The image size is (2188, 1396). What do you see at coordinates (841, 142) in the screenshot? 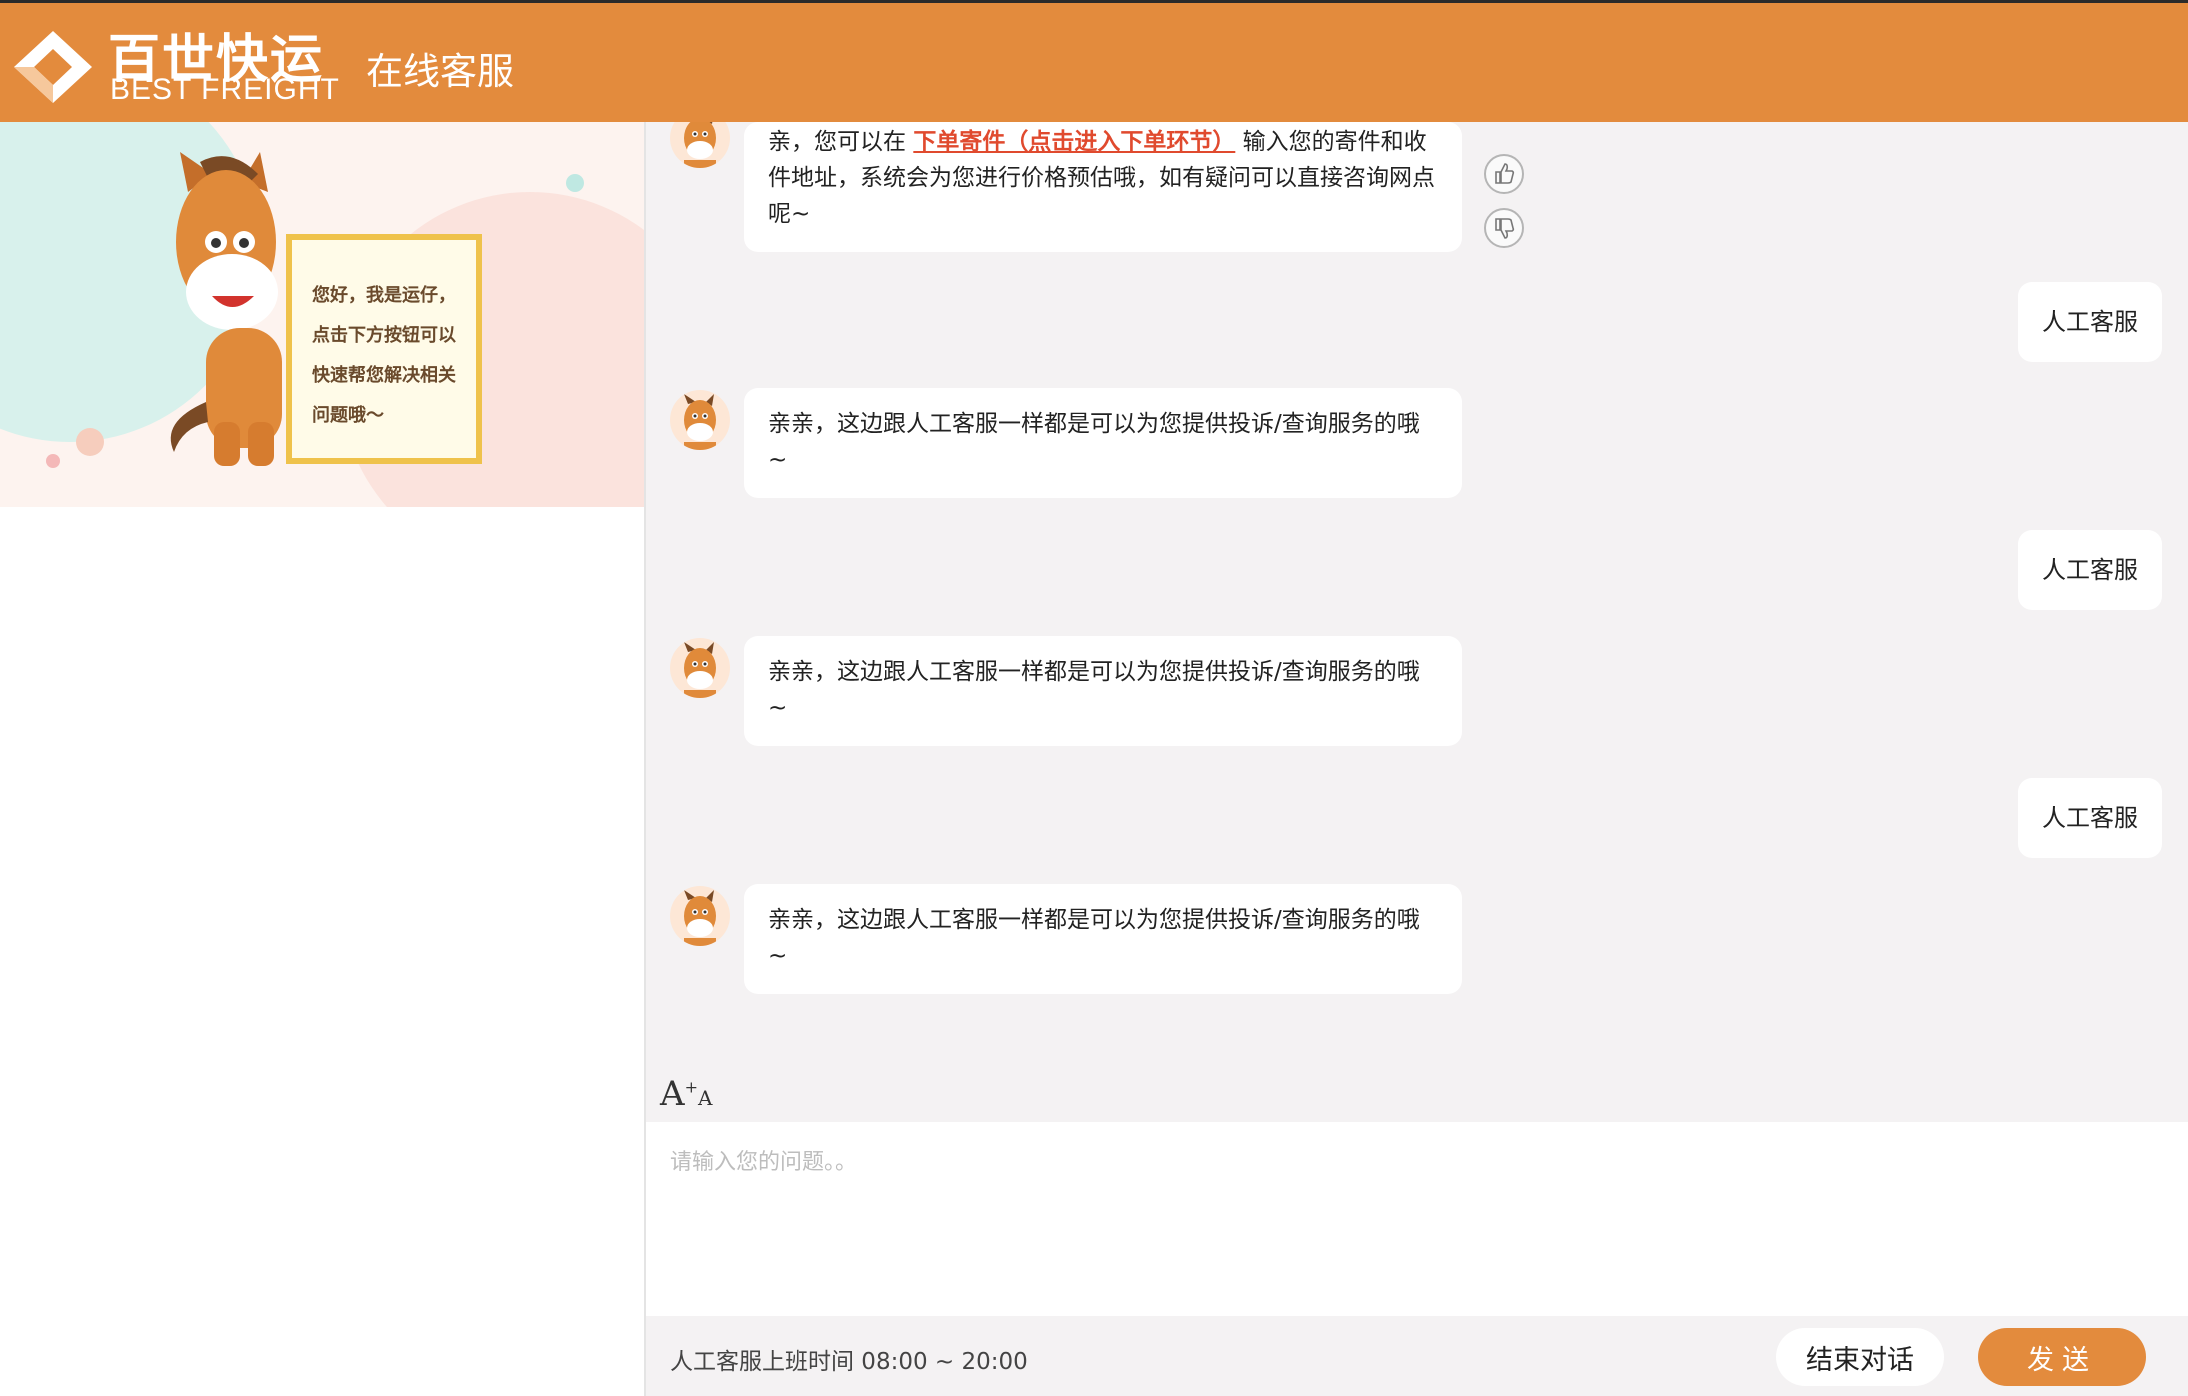
I see `message-text: 亲，您可以在` at bounding box center [841, 142].